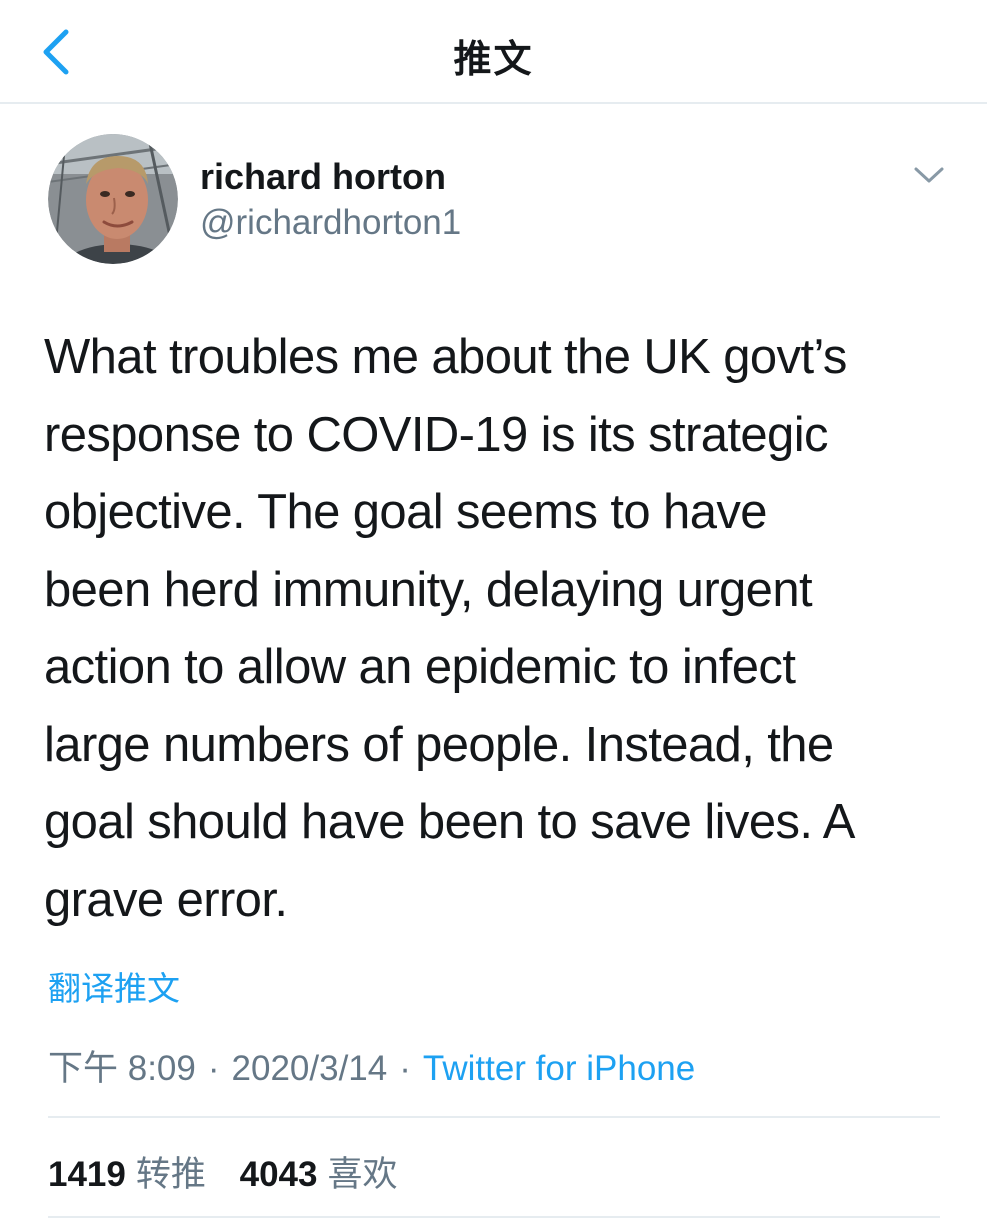 The width and height of the screenshot is (987, 1220). Describe the element at coordinates (87, 1174) in the screenshot. I see `retweet-count: 1419` at that location.